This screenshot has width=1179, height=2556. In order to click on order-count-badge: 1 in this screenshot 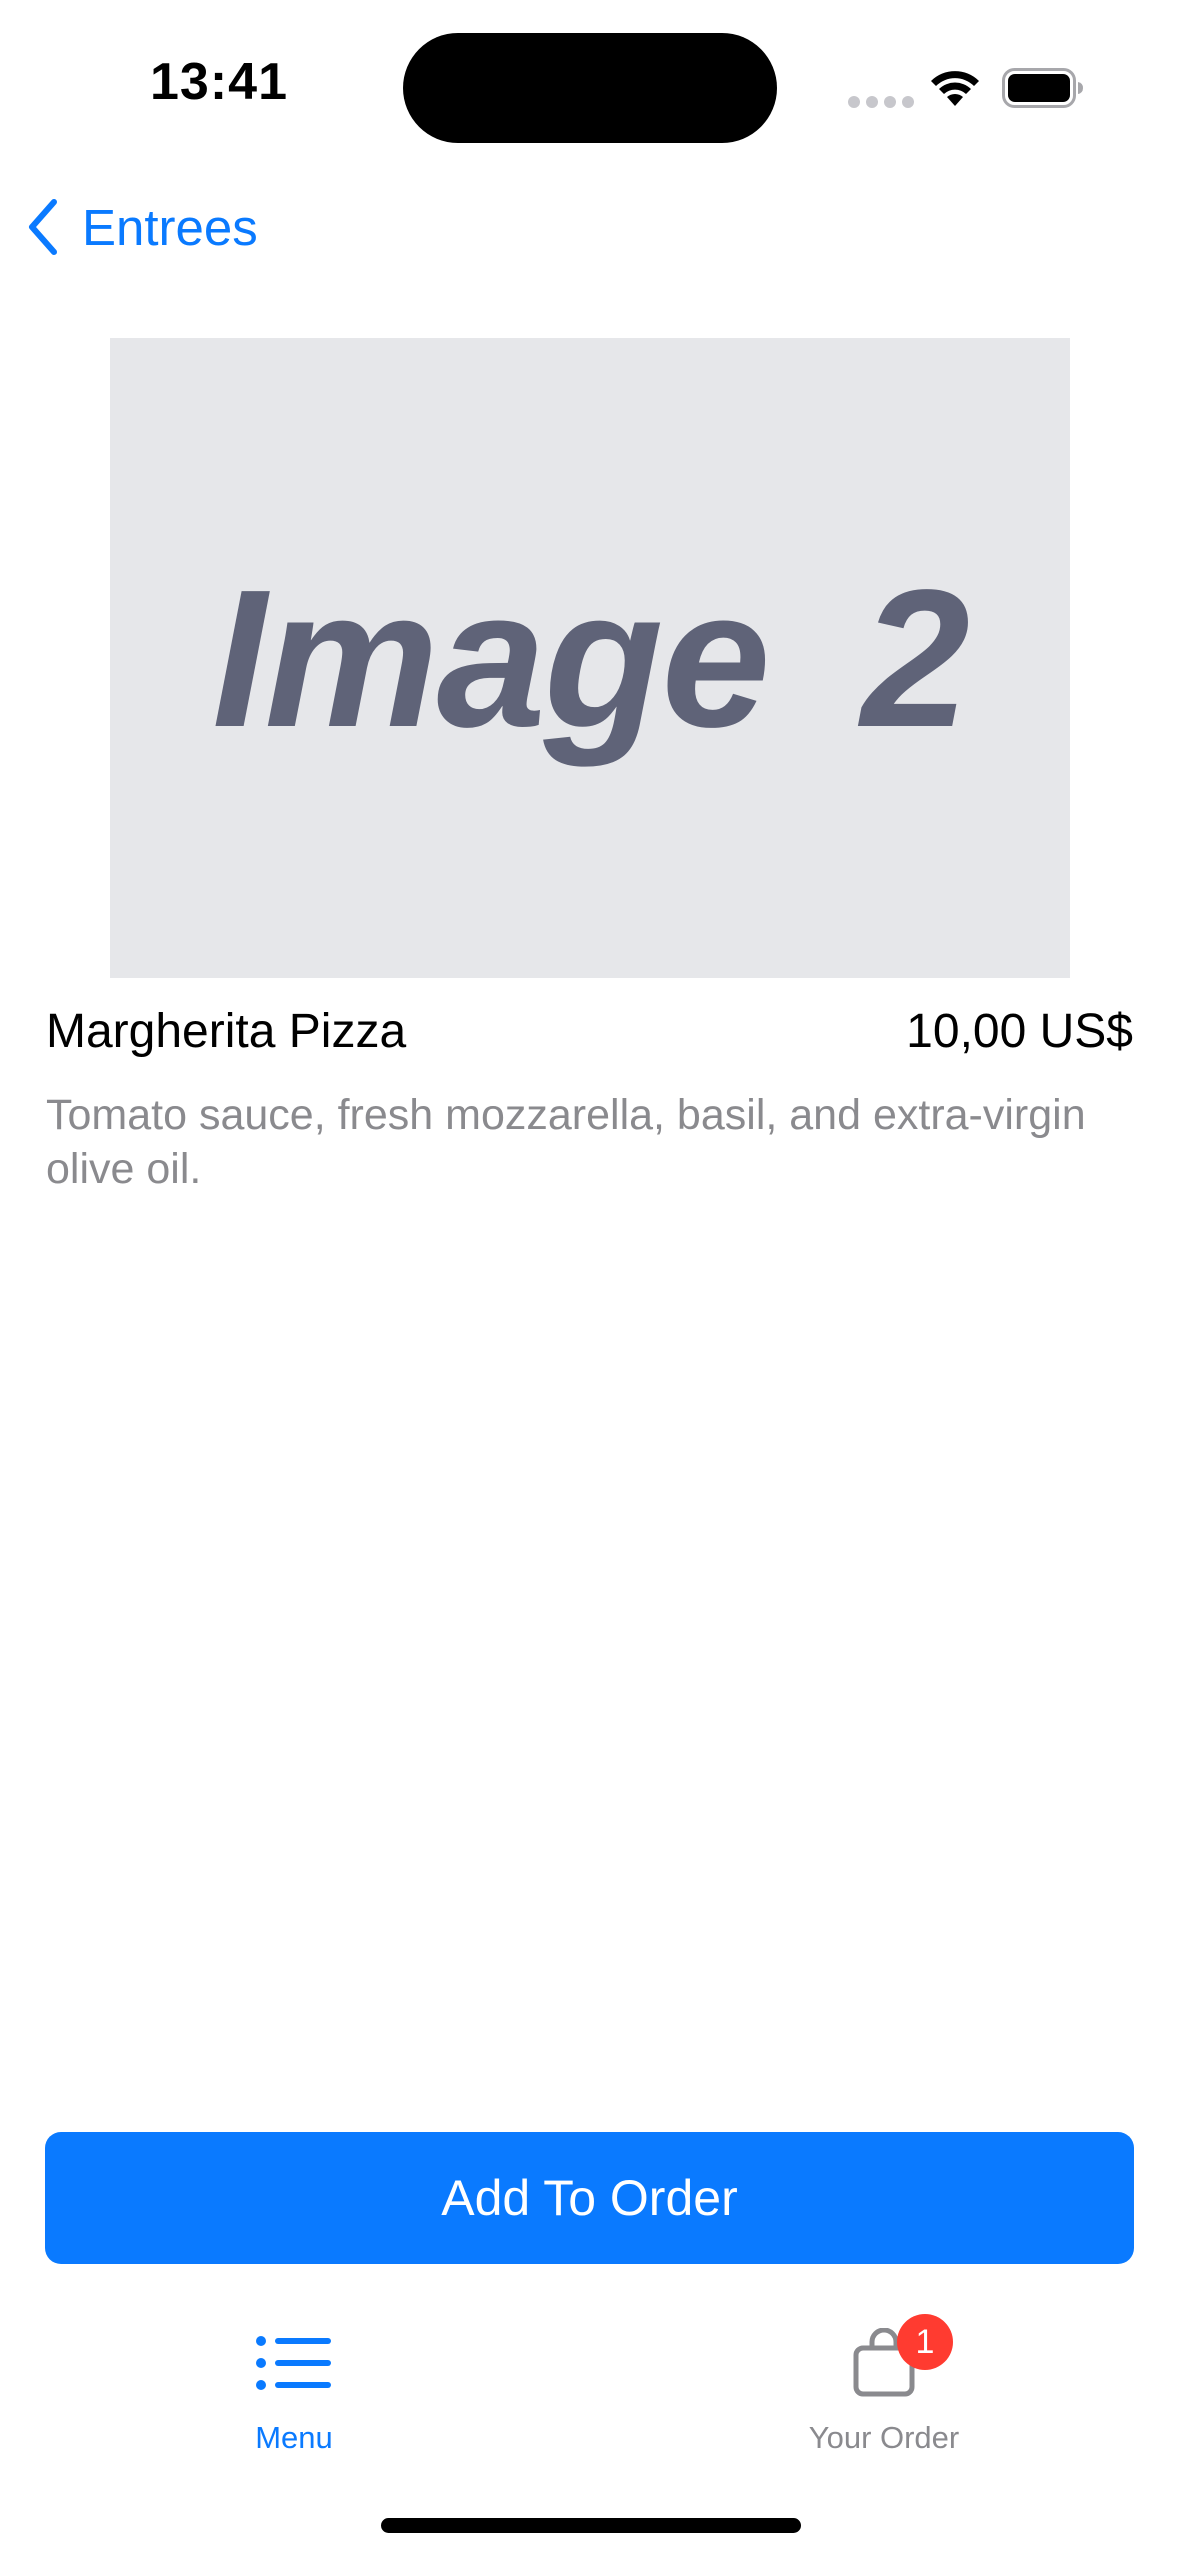, I will do `click(925, 2342)`.